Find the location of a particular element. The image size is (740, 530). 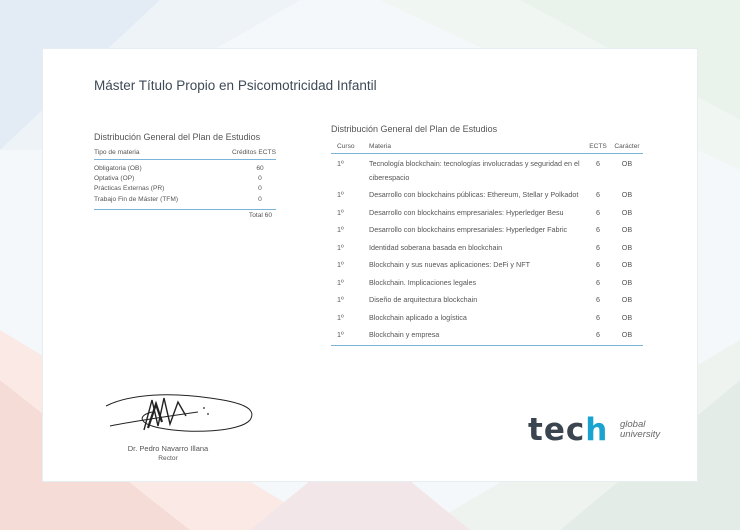

tech-university-logo: tech global university is located at coordinates (608, 432).